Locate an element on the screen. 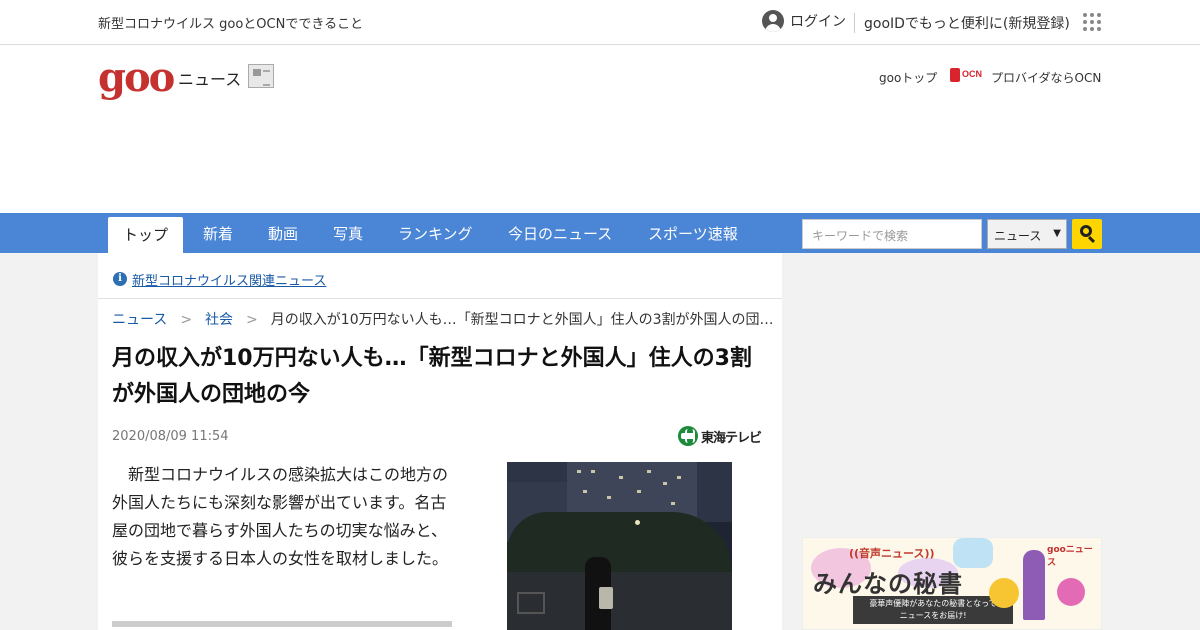  search-input: キーワードで検索 is located at coordinates (892, 234).